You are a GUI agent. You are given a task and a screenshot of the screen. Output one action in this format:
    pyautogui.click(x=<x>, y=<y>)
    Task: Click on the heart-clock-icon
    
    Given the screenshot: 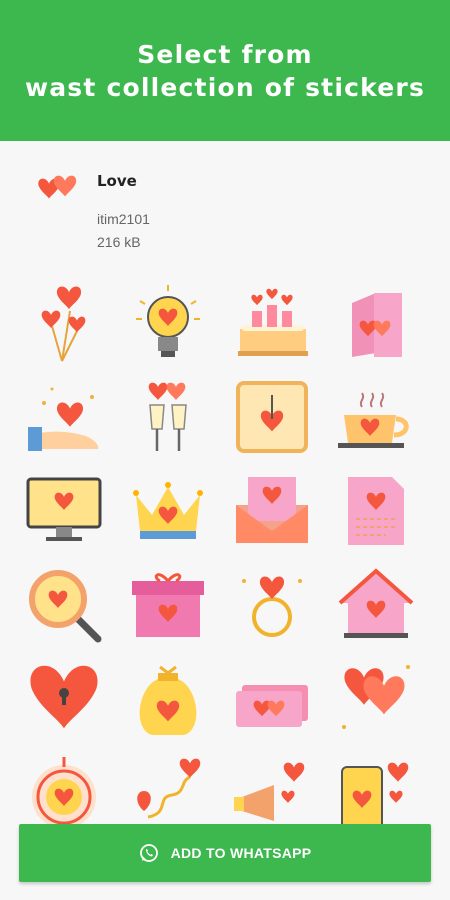 What is the action you would take?
    pyautogui.click(x=272, y=417)
    